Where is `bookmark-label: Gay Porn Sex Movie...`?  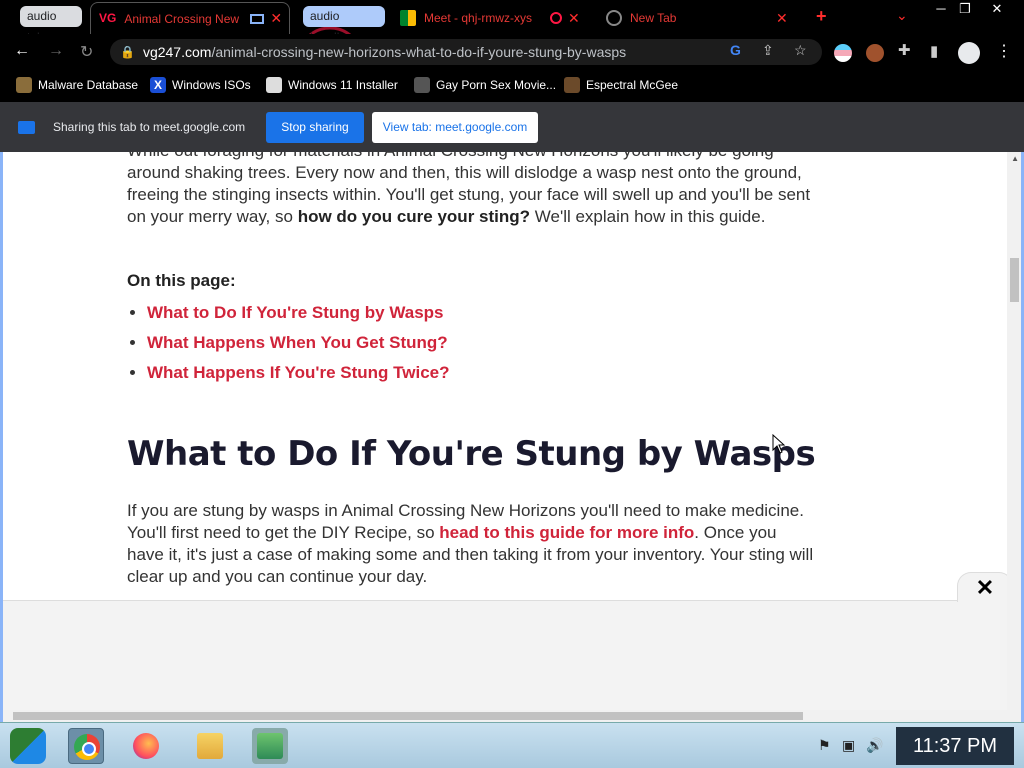 bookmark-label: Gay Porn Sex Movie... is located at coordinates (496, 85).